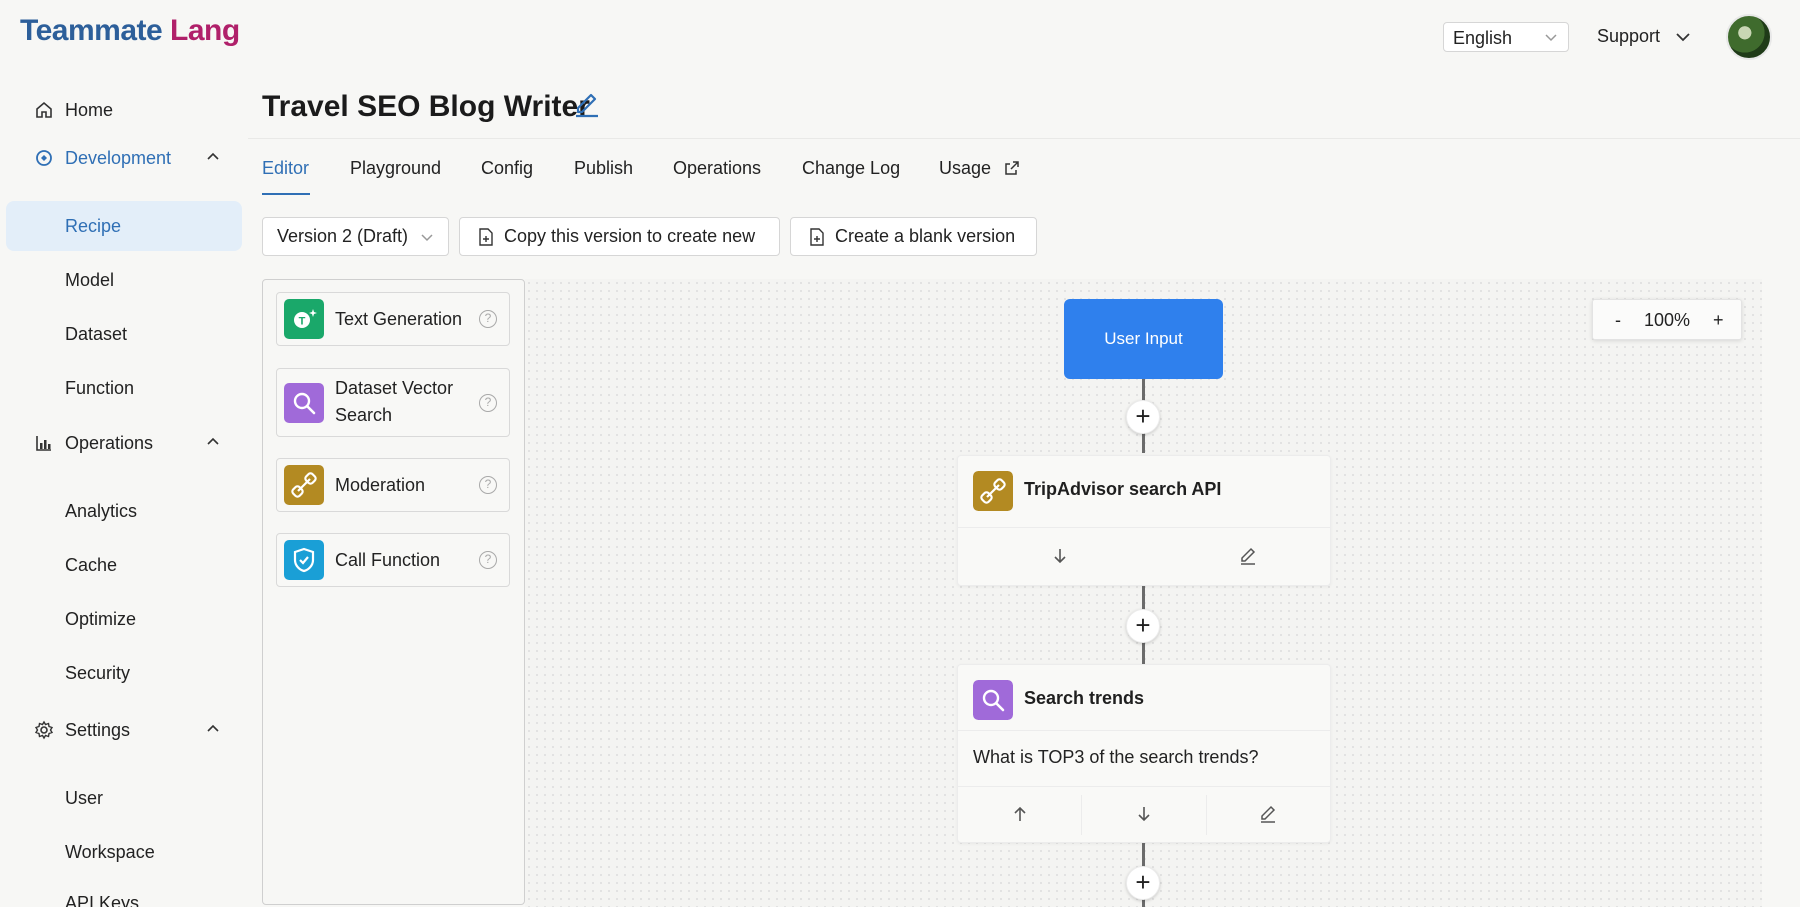  Describe the element at coordinates (110, 851) in the screenshot. I see `sidebar-item-label: Workspace` at that location.